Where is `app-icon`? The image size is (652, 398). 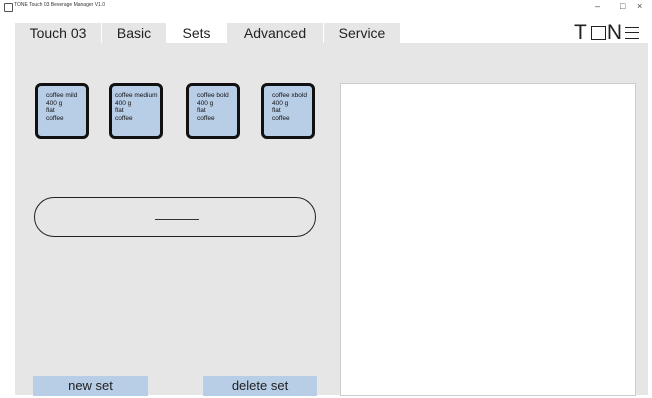 app-icon is located at coordinates (8, 7).